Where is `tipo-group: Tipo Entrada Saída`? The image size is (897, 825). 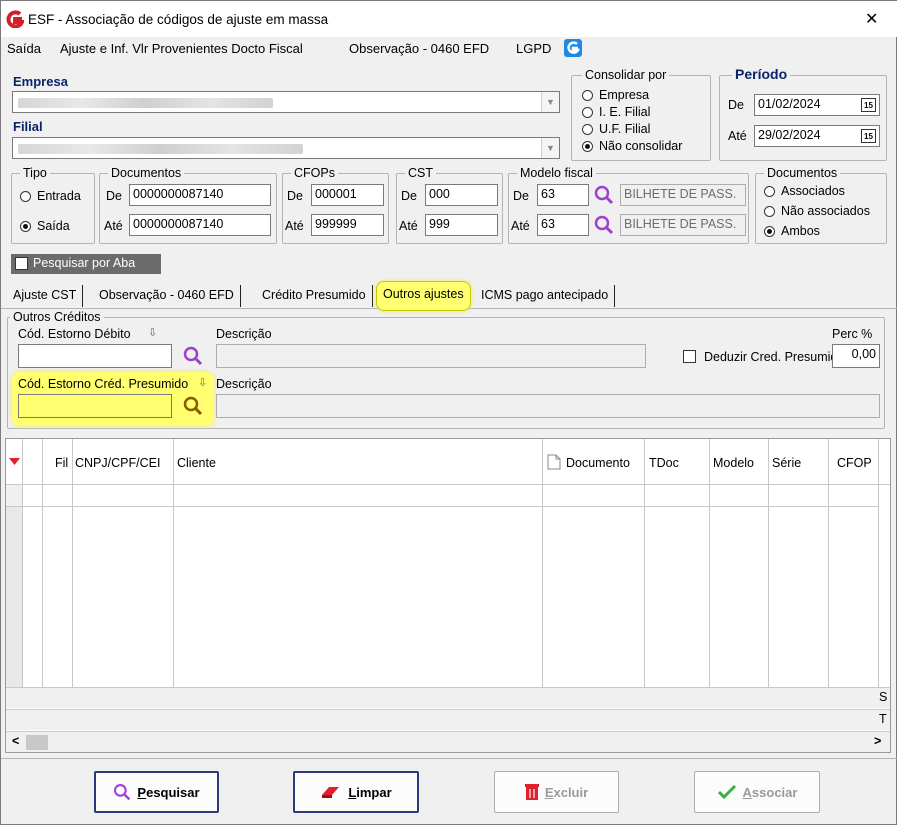
tipo-group: Tipo Entrada Saída is located at coordinates (53, 205).